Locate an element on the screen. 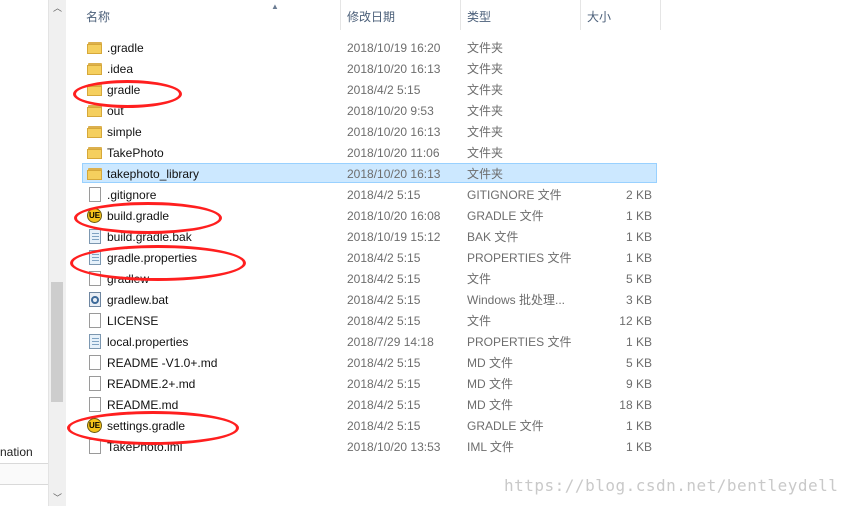  table-row: gradle 2018/4/2 5:15 文件夹 is located at coordinates (369, 89).